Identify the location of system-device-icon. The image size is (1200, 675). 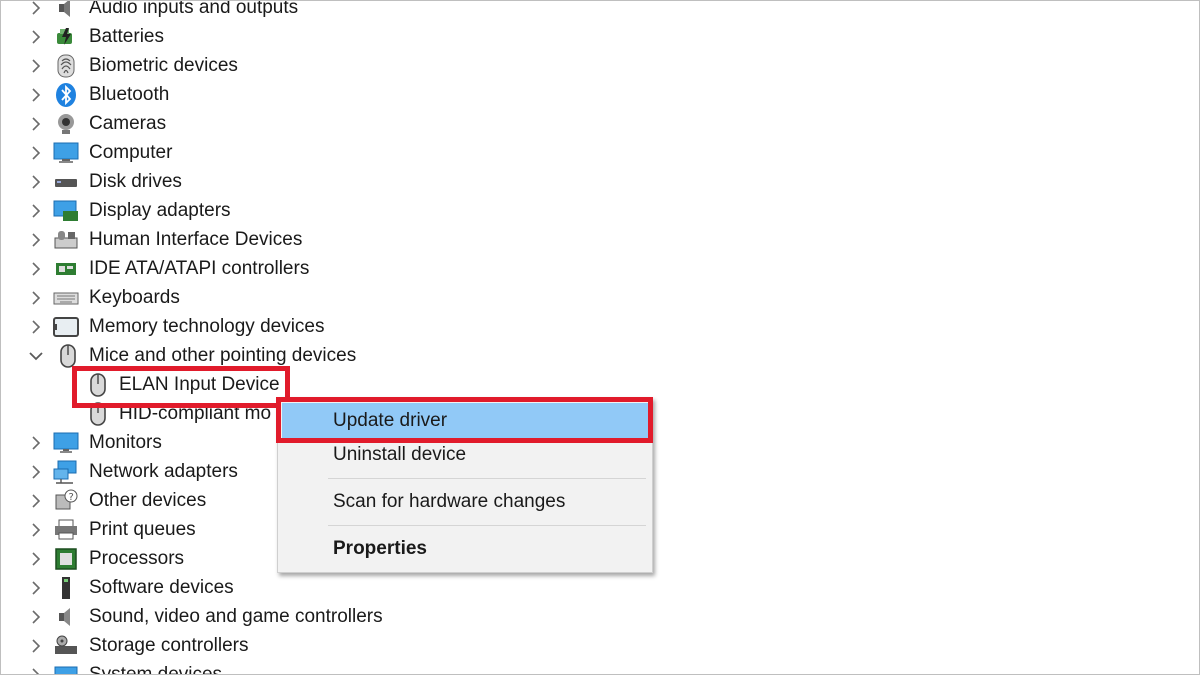
(66, 668).